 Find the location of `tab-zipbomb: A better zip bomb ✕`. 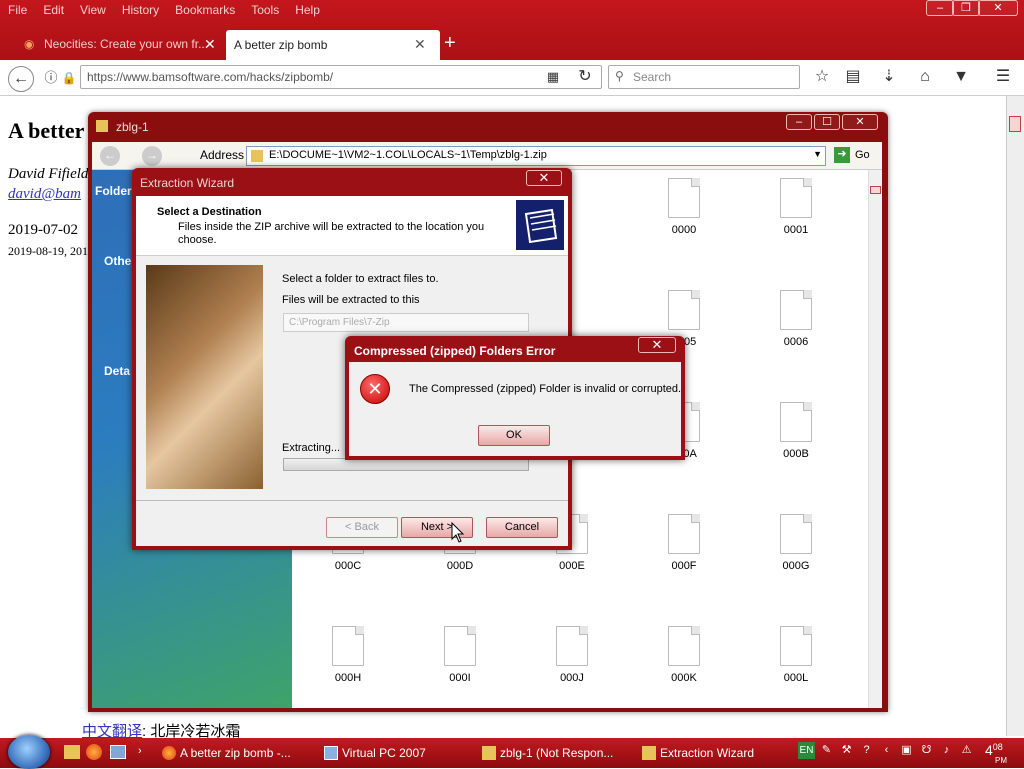

tab-zipbomb: A better zip bomb ✕ is located at coordinates (333, 45).